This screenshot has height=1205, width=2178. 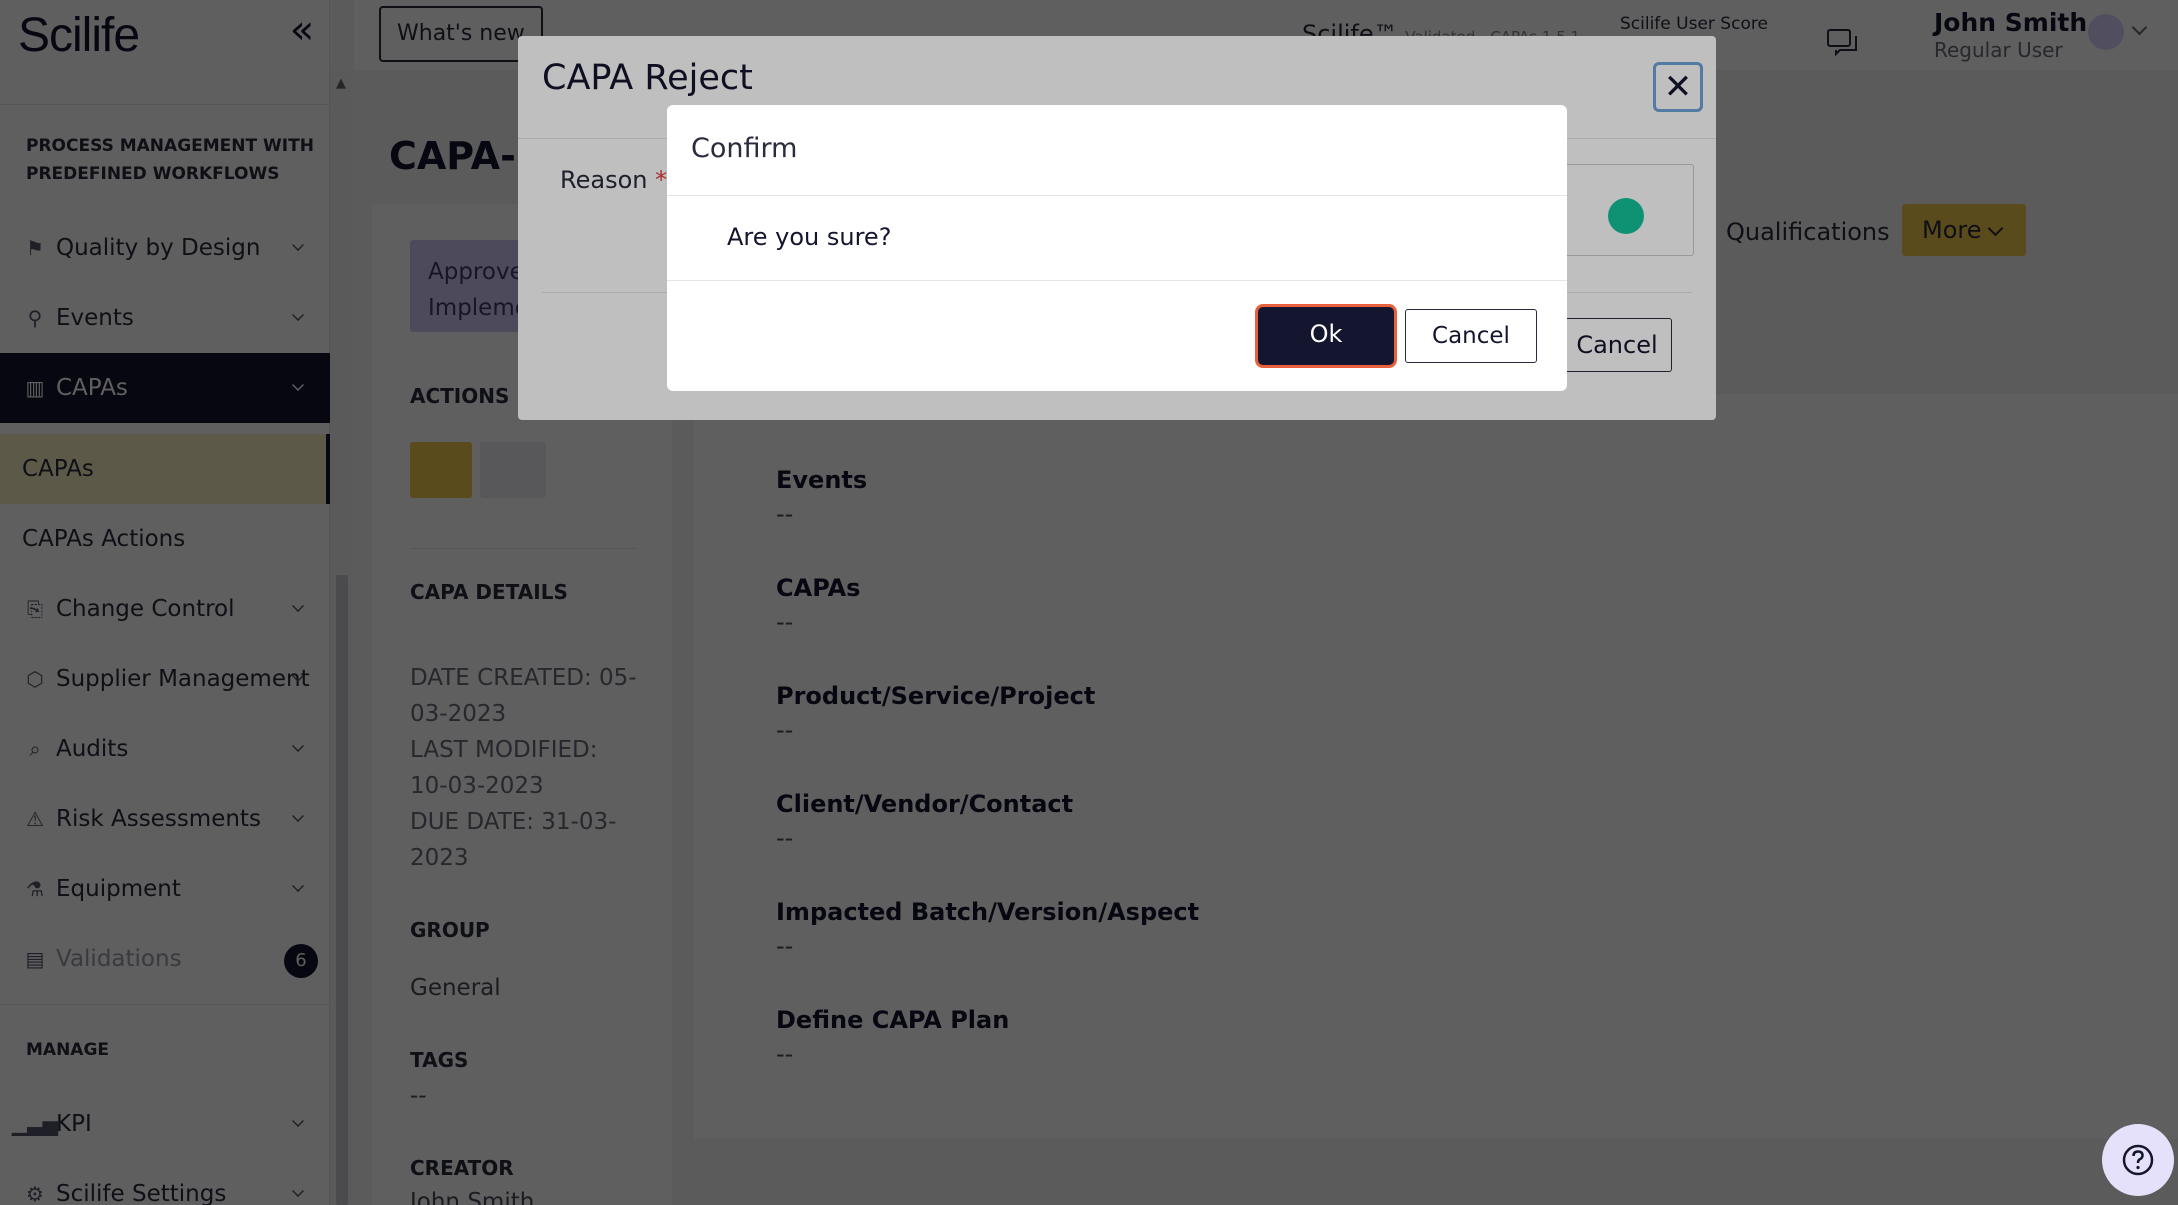 I want to click on confirm-dialog: Confirm Are you sure? Ok Cancel, so click(x=1117, y=248).